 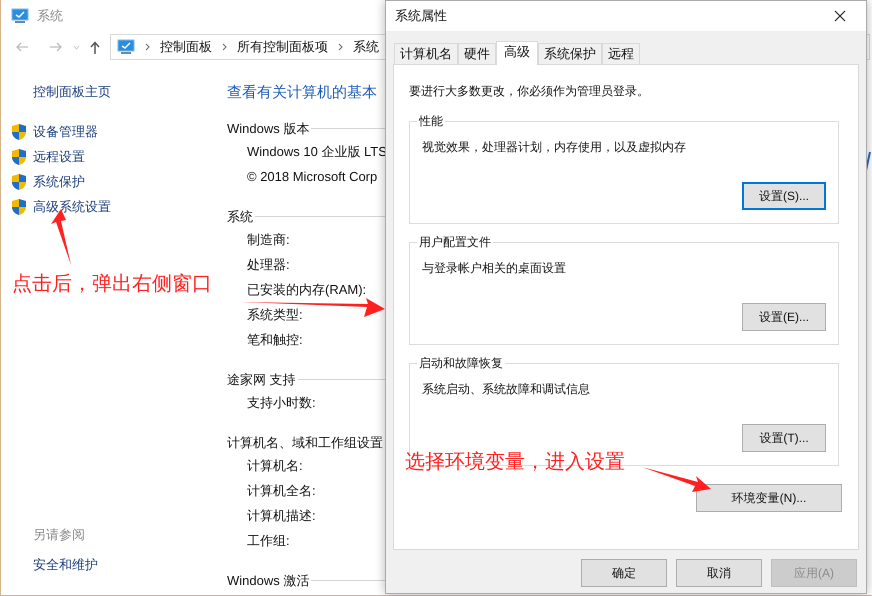 What do you see at coordinates (517, 53) in the screenshot?
I see `tab: 高级` at bounding box center [517, 53].